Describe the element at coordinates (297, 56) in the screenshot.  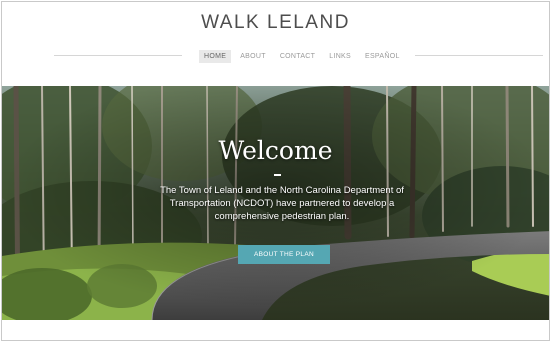
I see `nav-item-contact: CONTACT` at that location.